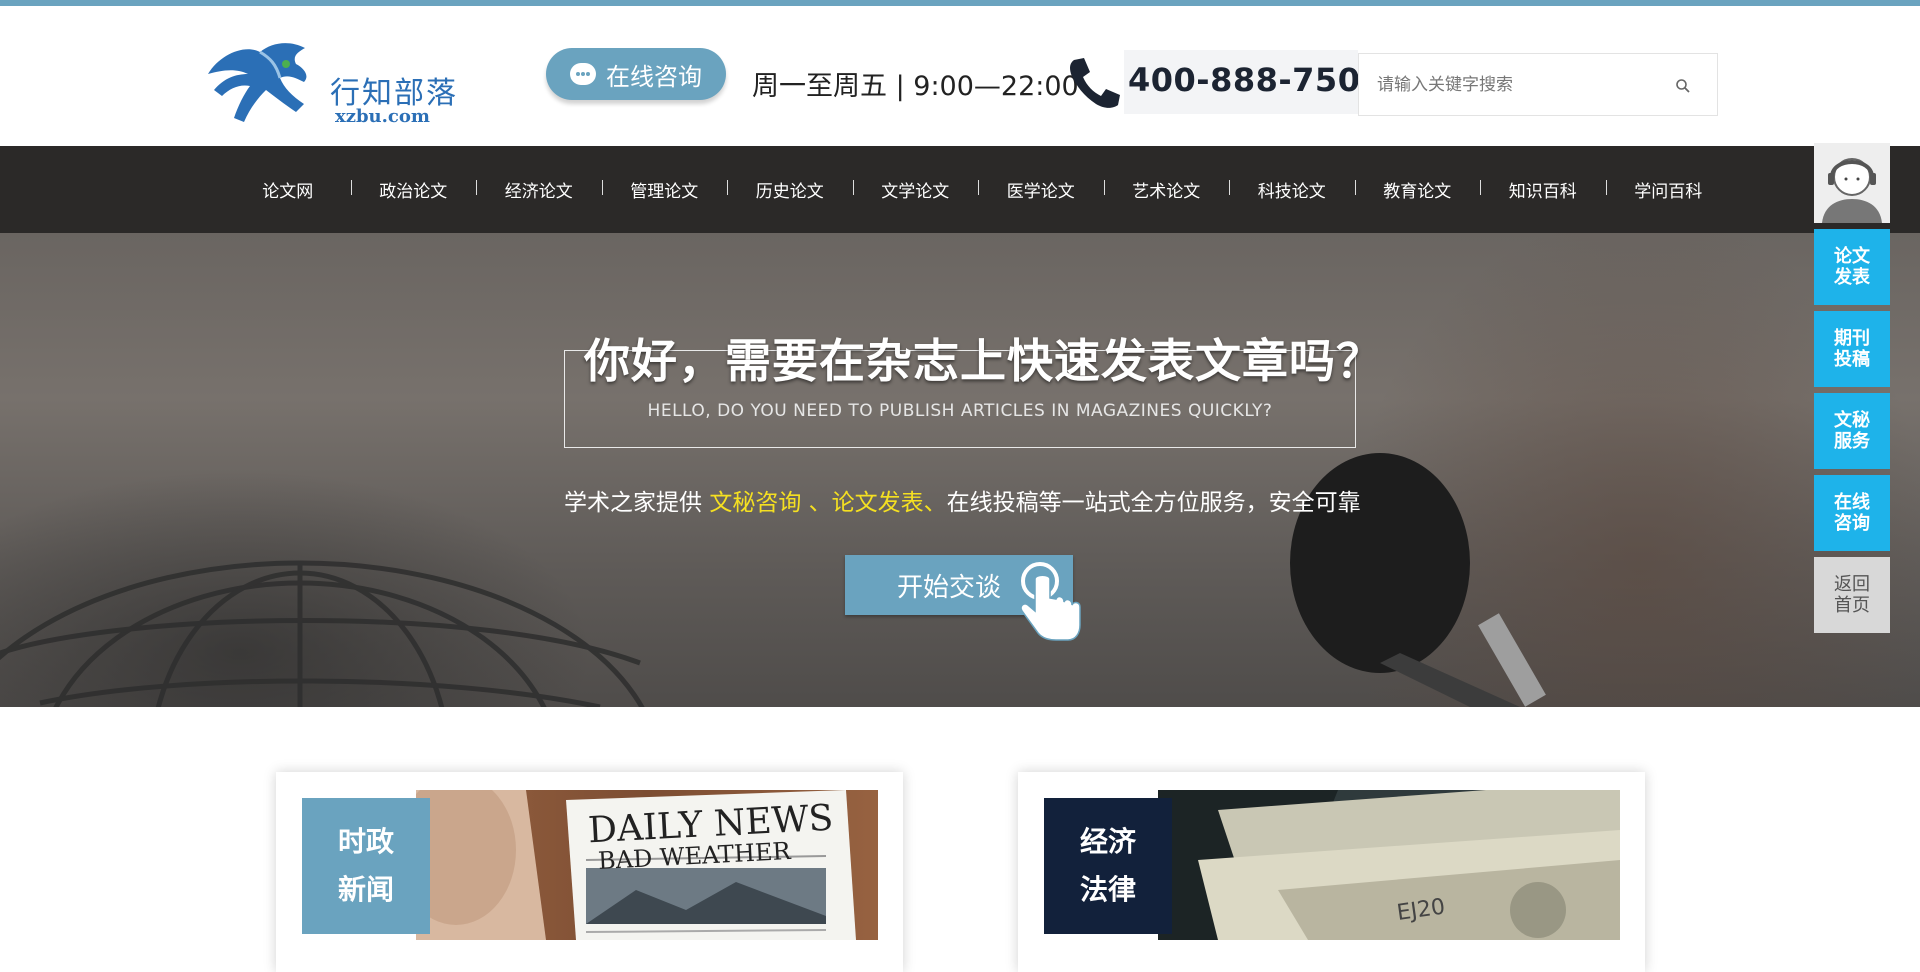  What do you see at coordinates (1153, 503) in the screenshot?
I see `banner-desc-suffix: 在线投稿等一站式全方位服务，安全可靠` at bounding box center [1153, 503].